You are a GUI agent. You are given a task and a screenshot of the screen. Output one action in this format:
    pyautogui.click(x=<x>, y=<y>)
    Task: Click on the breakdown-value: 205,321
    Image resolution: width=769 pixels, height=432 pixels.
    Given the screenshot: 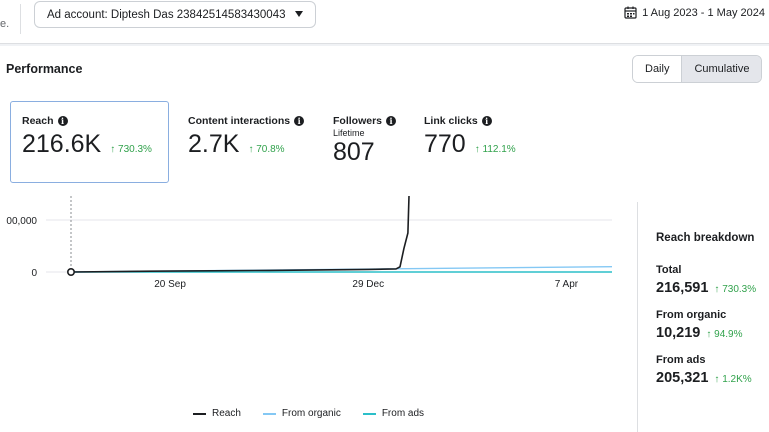 What is the action you would take?
    pyautogui.click(x=682, y=378)
    